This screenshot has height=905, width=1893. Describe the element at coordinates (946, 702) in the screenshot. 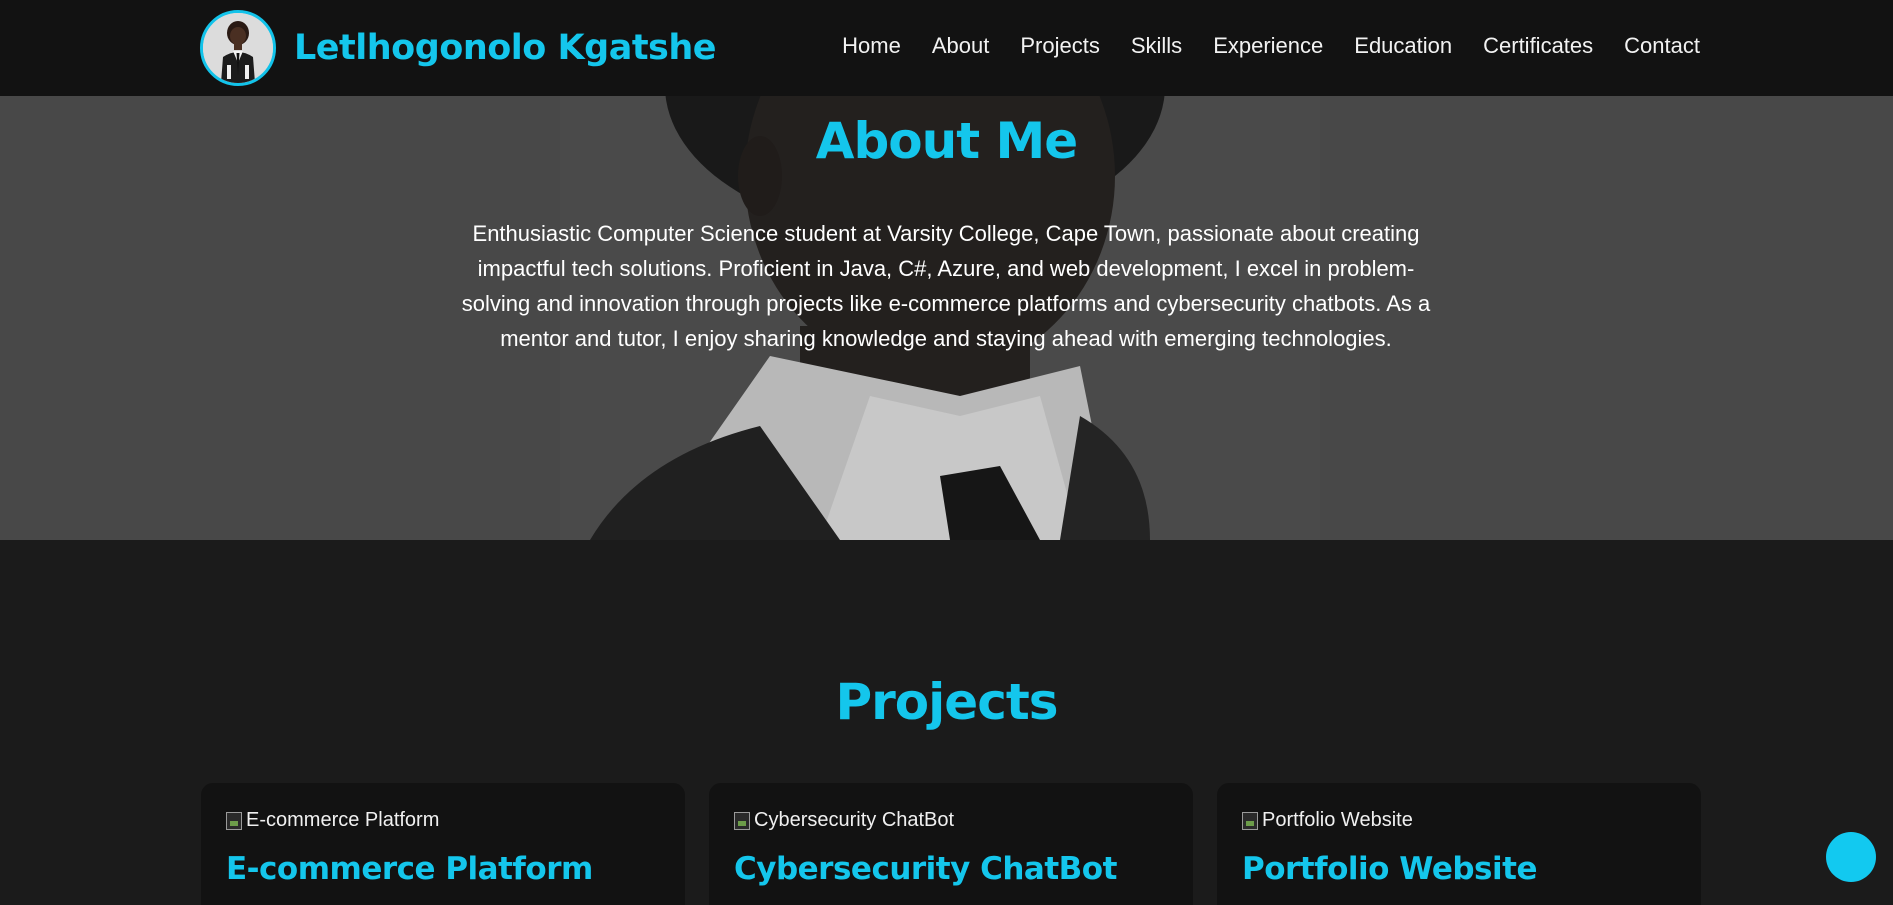

I see `projects-title: Projects` at that location.